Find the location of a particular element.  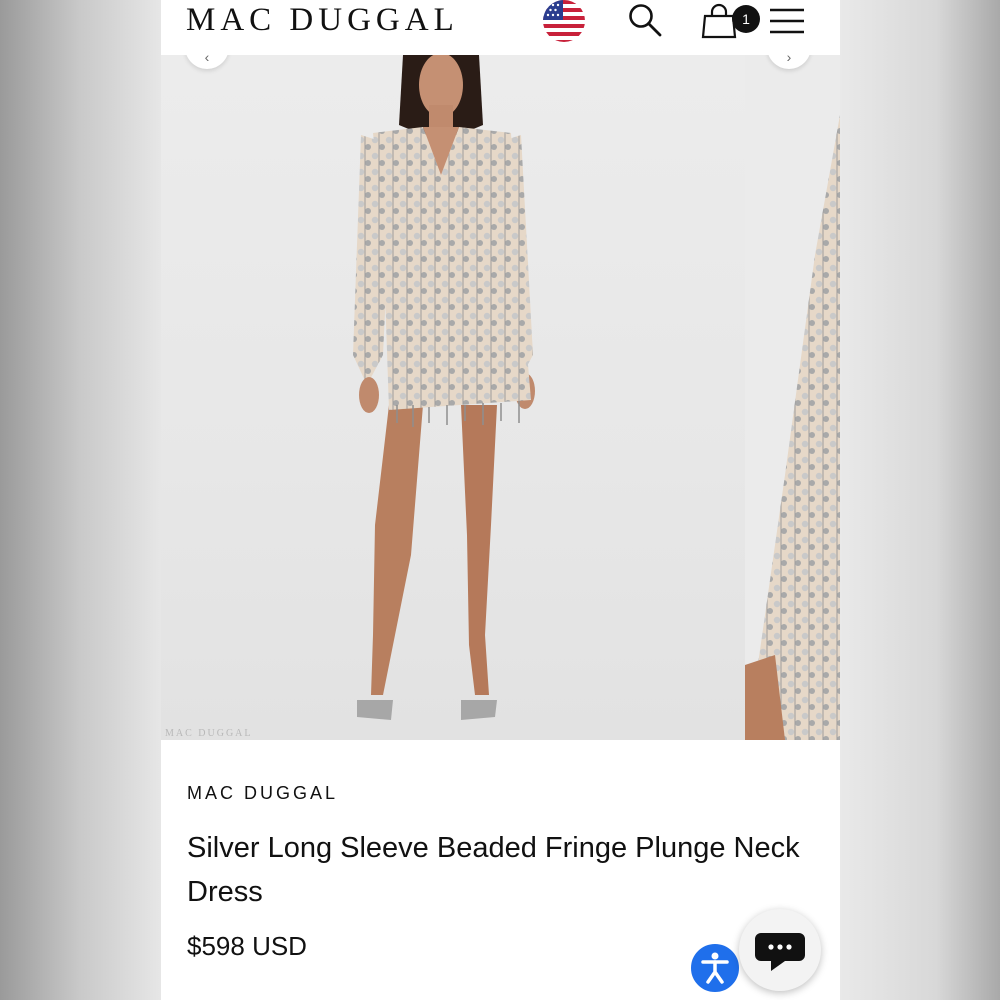

us-flag-icon is located at coordinates (564, 21).